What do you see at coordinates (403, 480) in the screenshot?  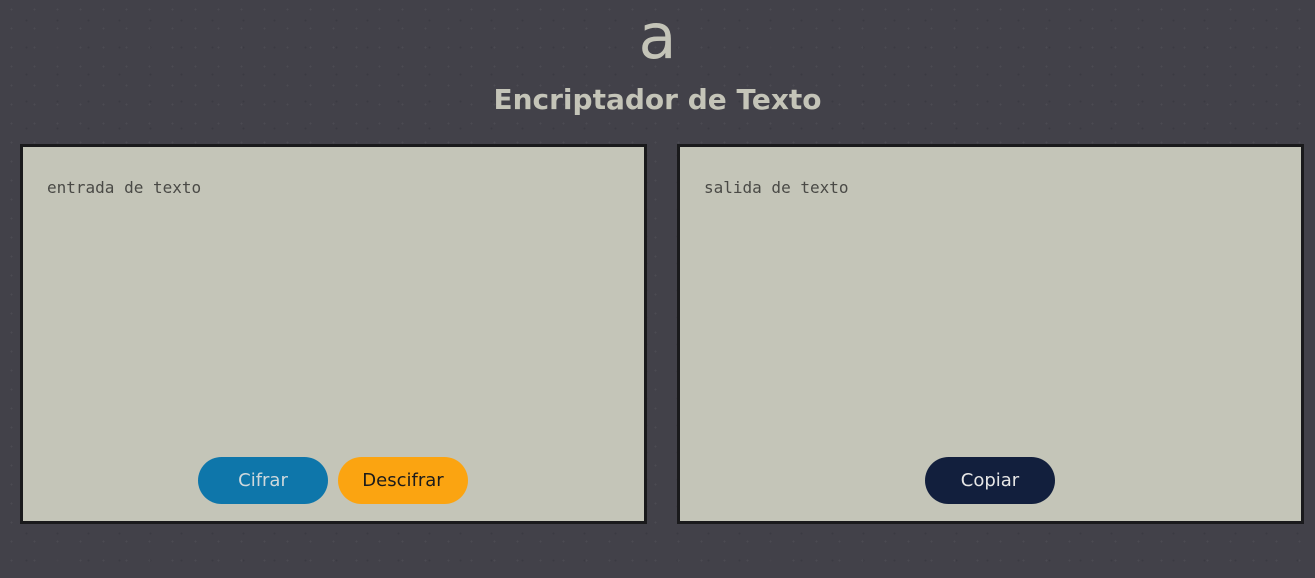 I see `decrypt-button: Descifrar` at bounding box center [403, 480].